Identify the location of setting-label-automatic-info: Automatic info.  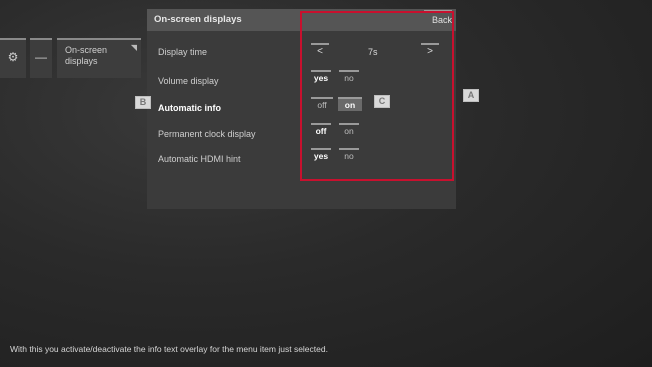
(189, 108).